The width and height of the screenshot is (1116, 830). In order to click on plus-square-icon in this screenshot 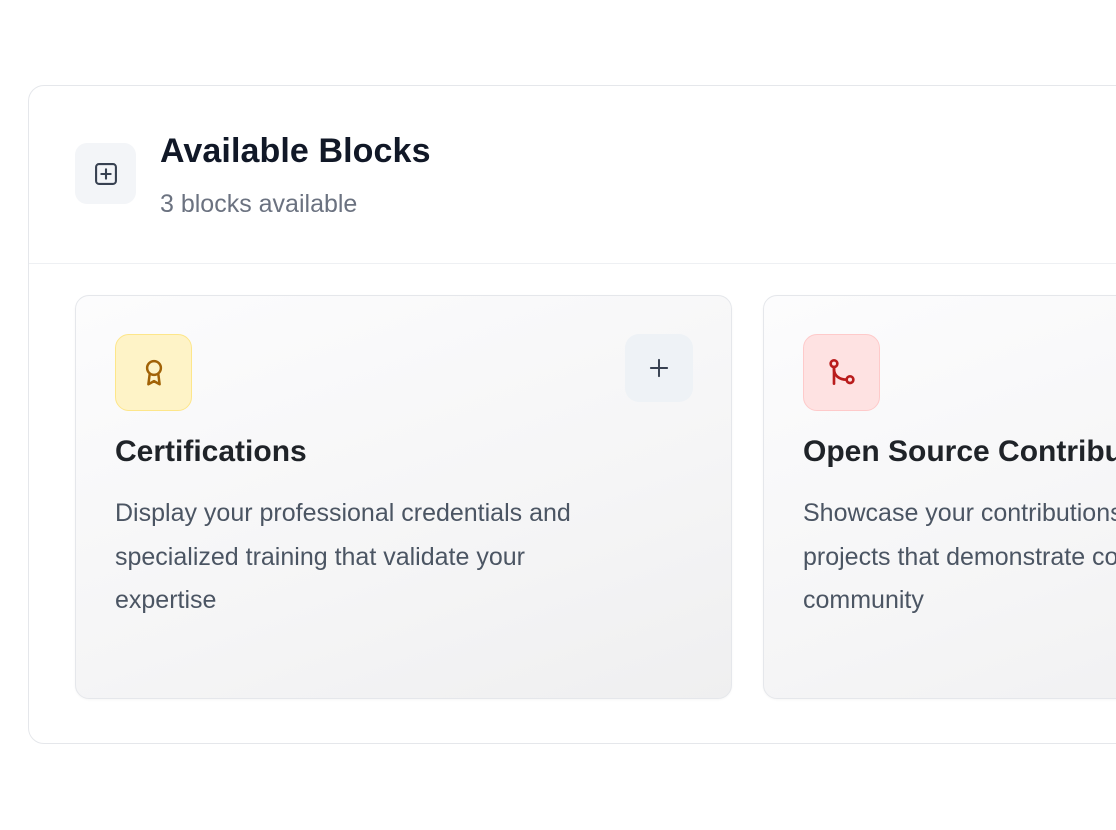, I will do `click(105, 173)`.